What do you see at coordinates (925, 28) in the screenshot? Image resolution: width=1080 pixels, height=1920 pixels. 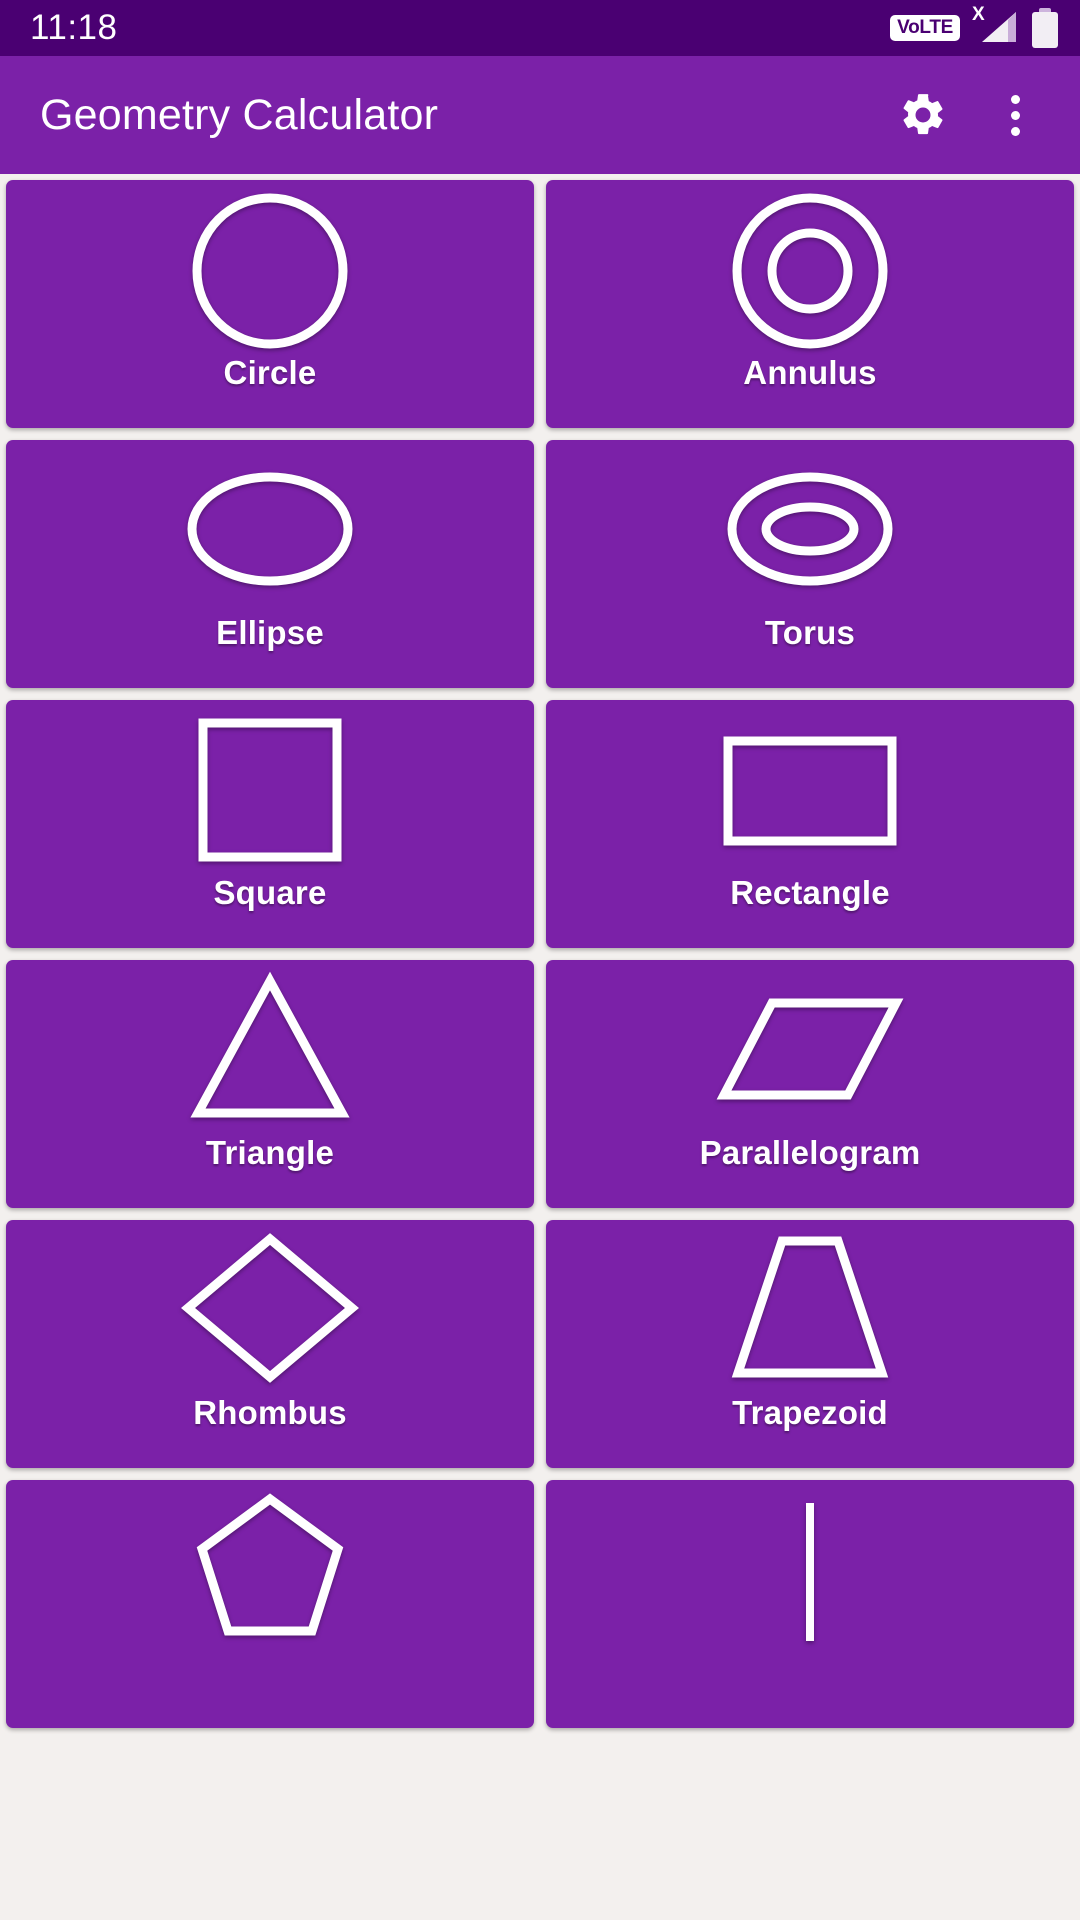 I see `volte-icon: VoLTE` at bounding box center [925, 28].